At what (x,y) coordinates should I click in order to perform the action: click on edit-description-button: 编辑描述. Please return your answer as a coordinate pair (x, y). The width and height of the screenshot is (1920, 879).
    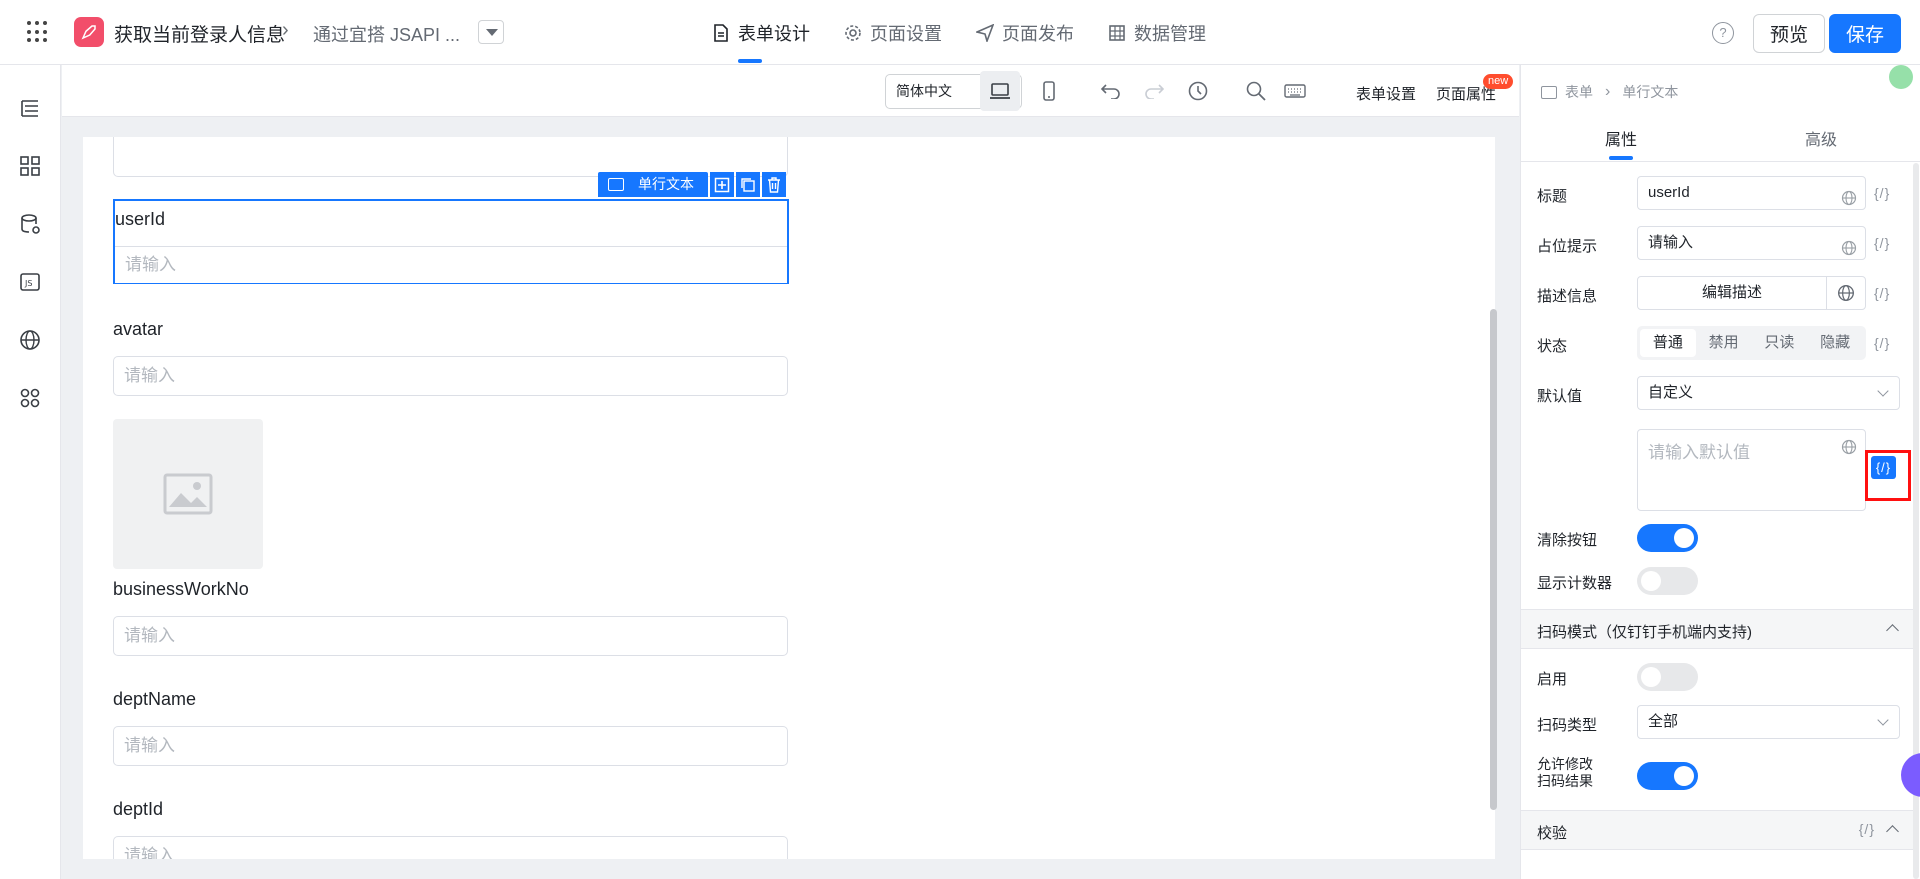
    Looking at the image, I should click on (1732, 293).